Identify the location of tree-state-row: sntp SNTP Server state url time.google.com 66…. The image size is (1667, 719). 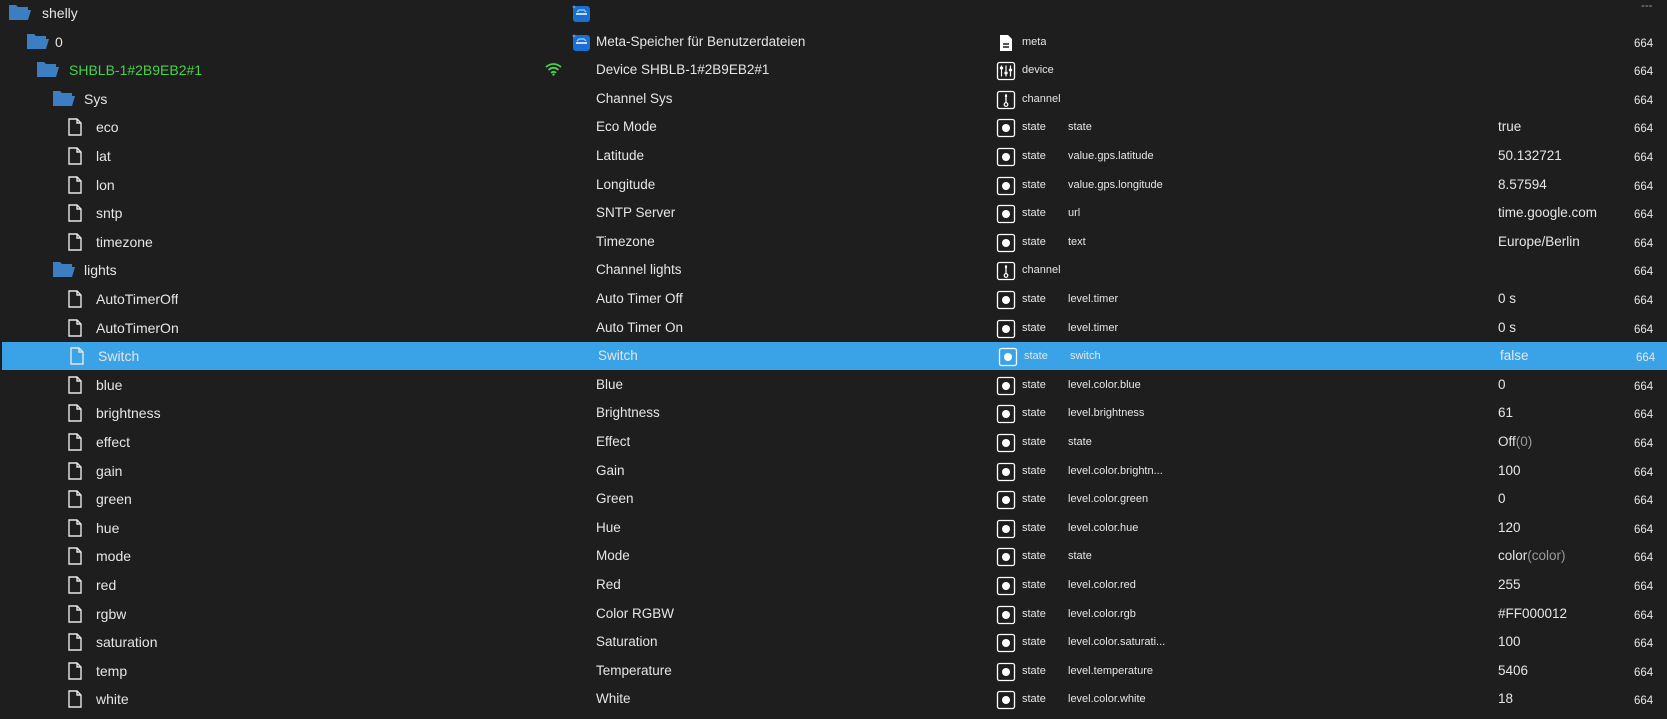
(833, 213).